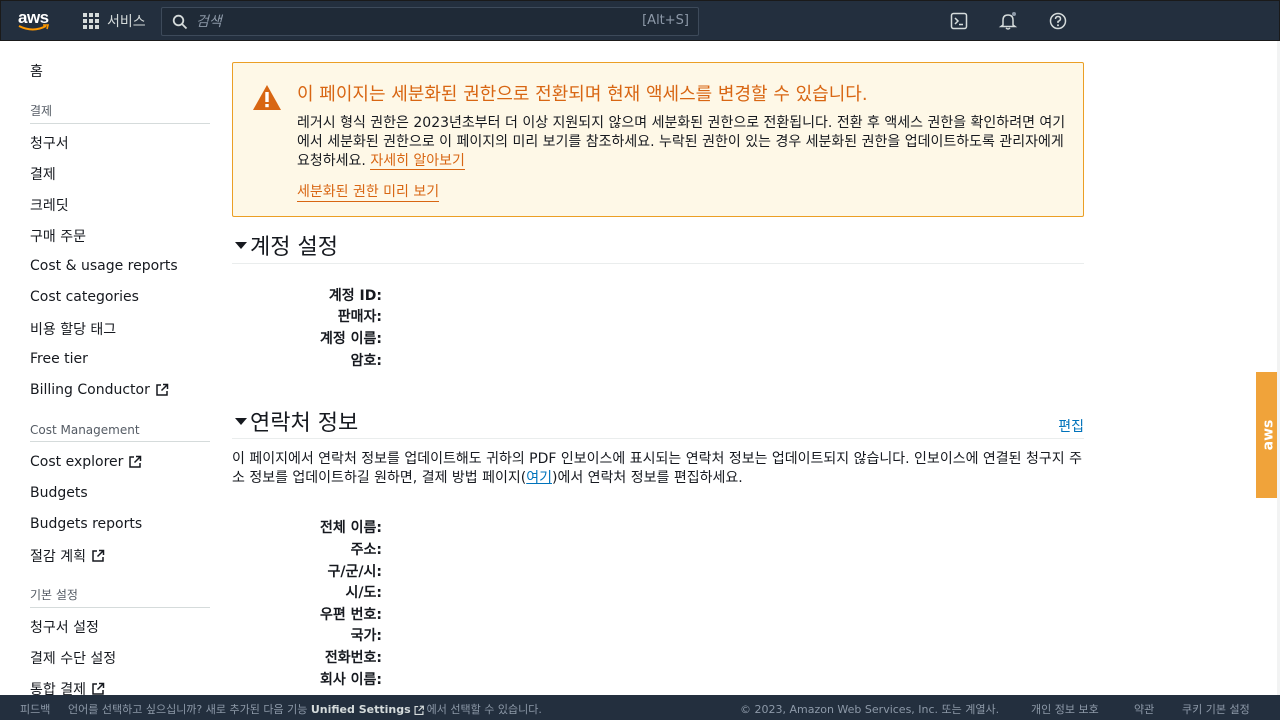  I want to click on learn-more-link: 자세히 알아보기, so click(417, 161).